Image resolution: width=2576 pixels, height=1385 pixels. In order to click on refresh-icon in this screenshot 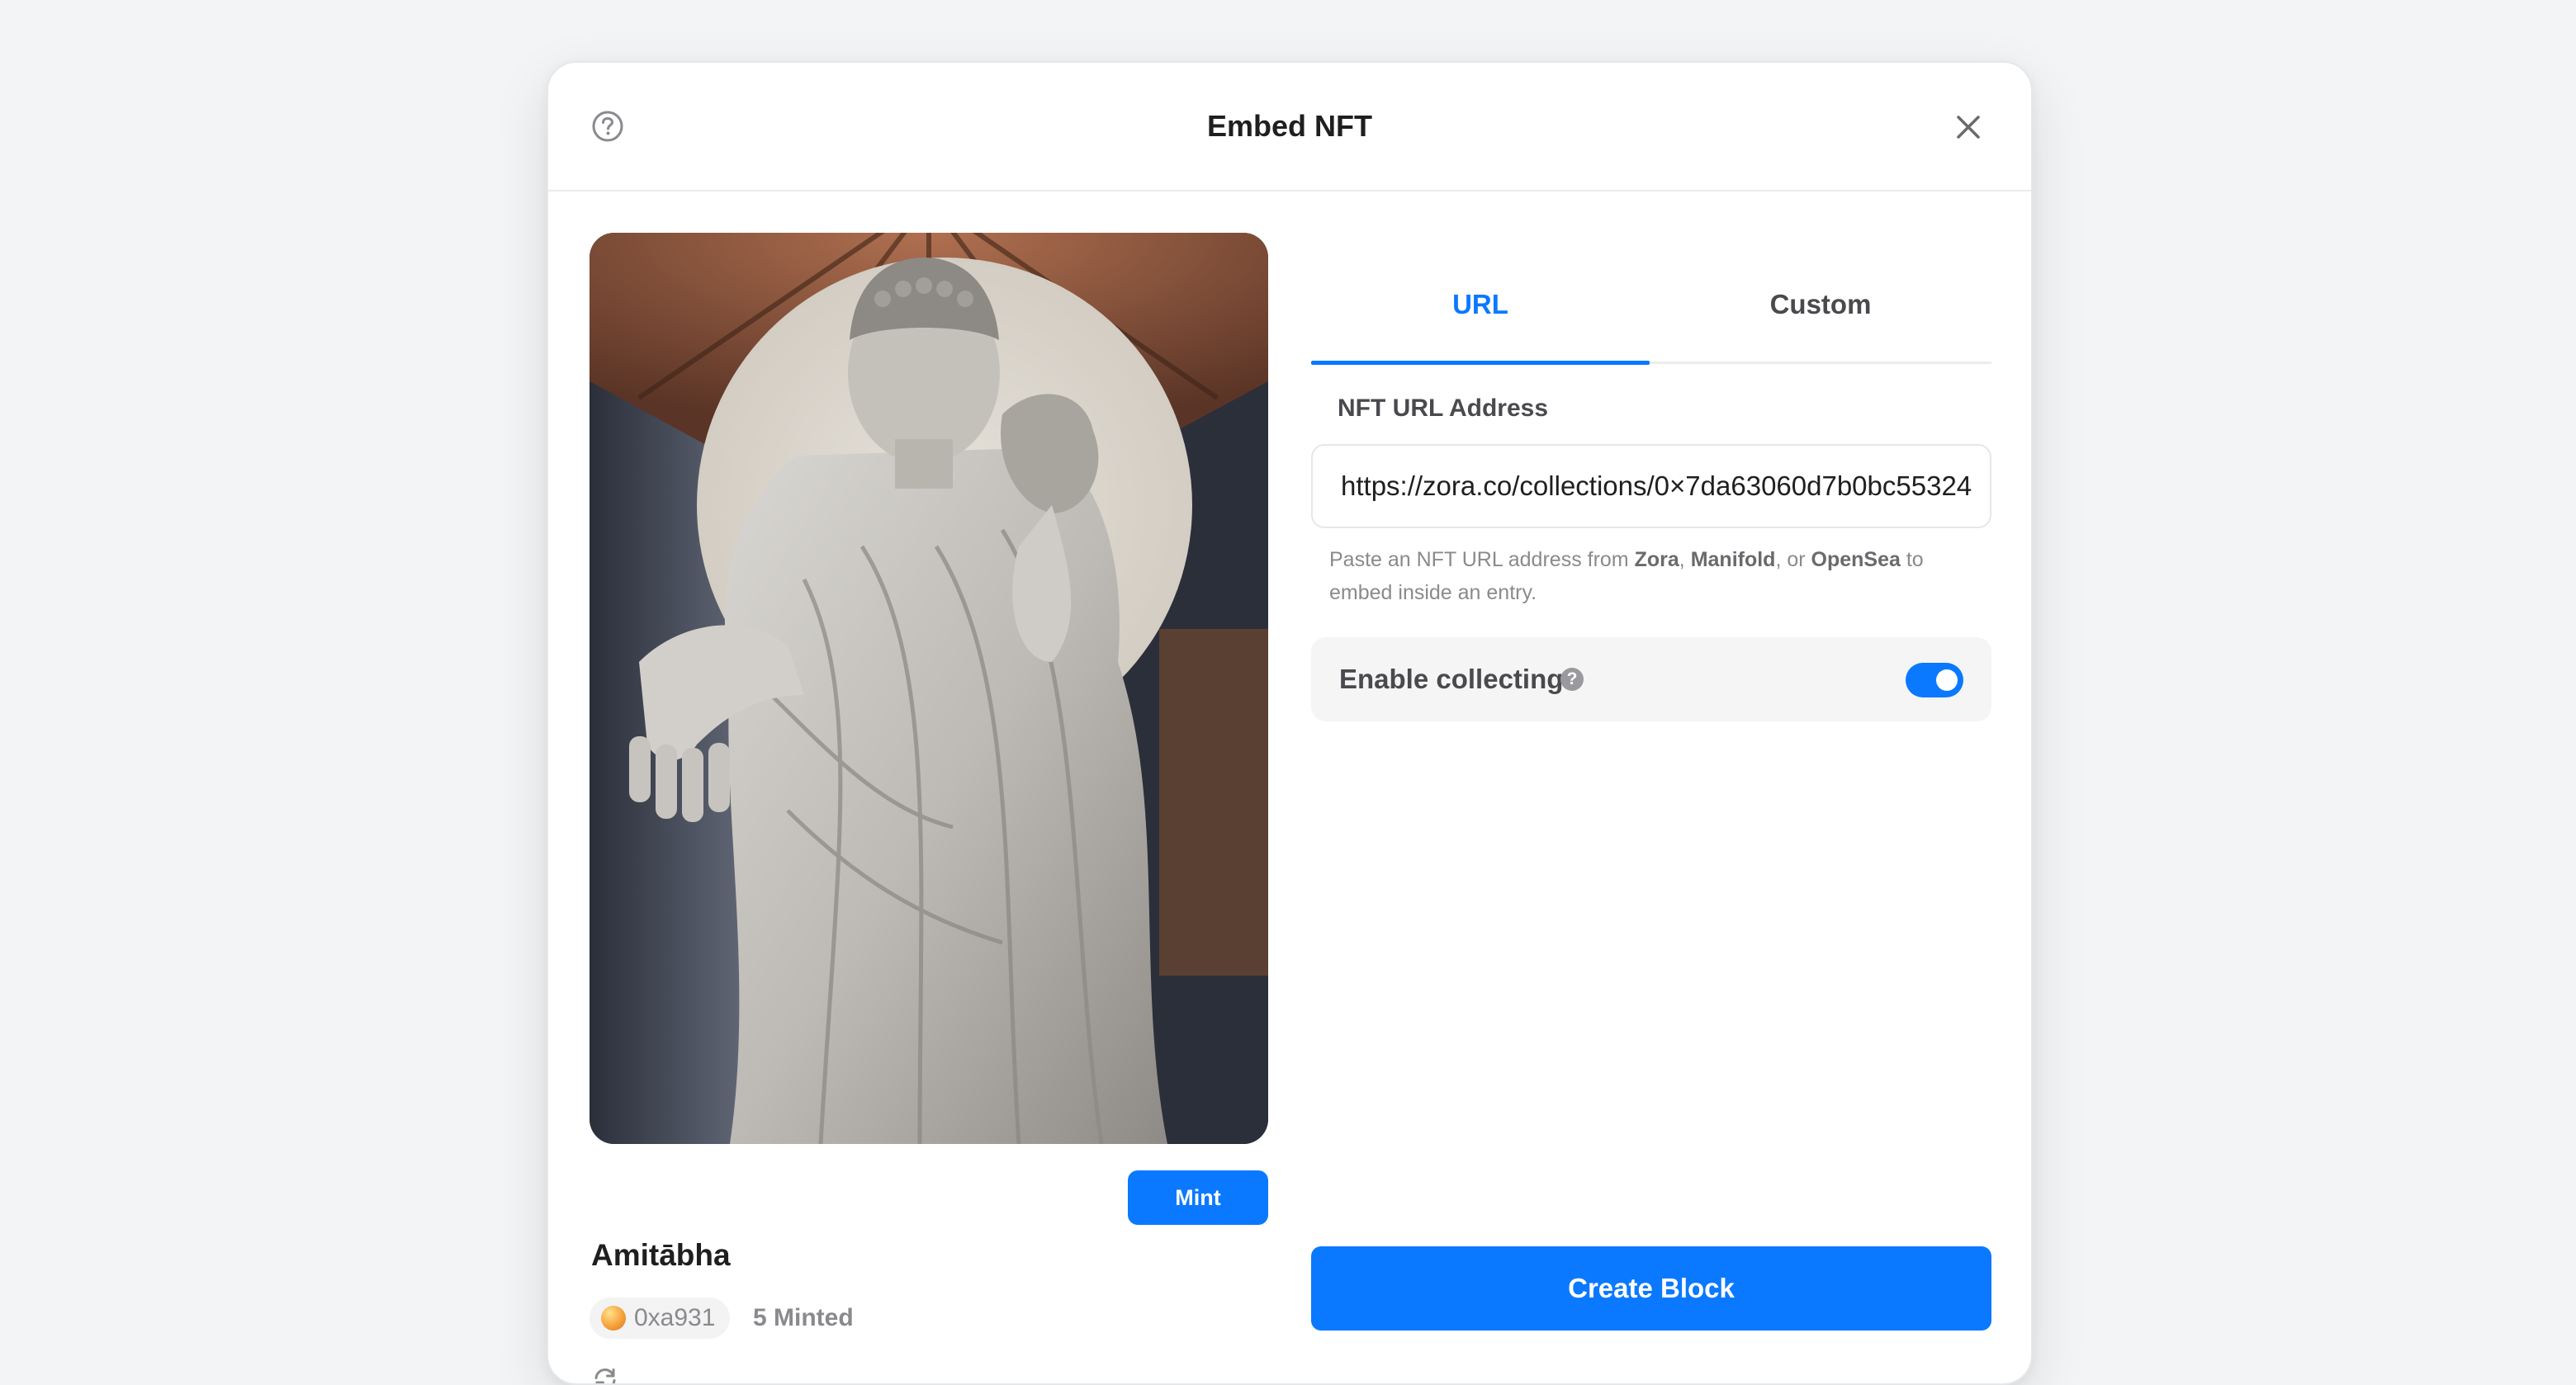, I will do `click(605, 1375)`.